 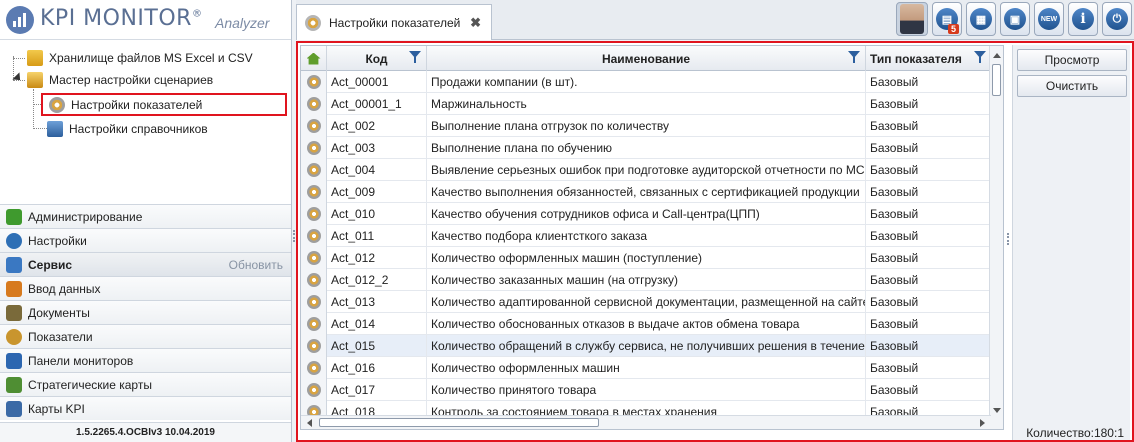 What do you see at coordinates (377, 367) in the screenshot?
I see `cell-code: Act_016` at bounding box center [377, 367].